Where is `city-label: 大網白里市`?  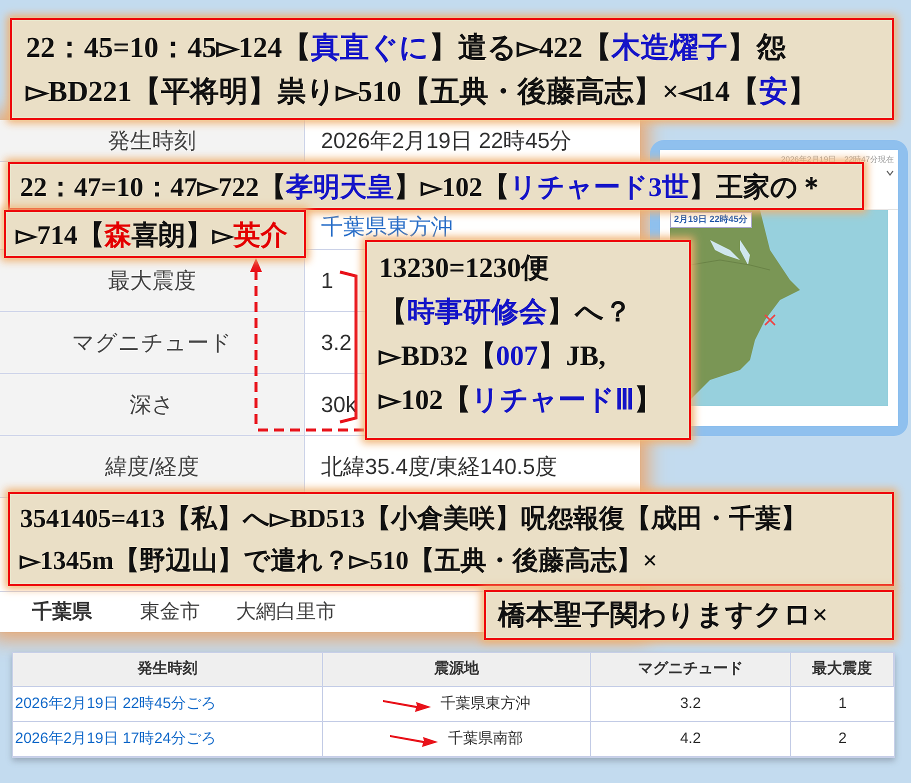
city-label: 大網白里市 is located at coordinates (286, 612).